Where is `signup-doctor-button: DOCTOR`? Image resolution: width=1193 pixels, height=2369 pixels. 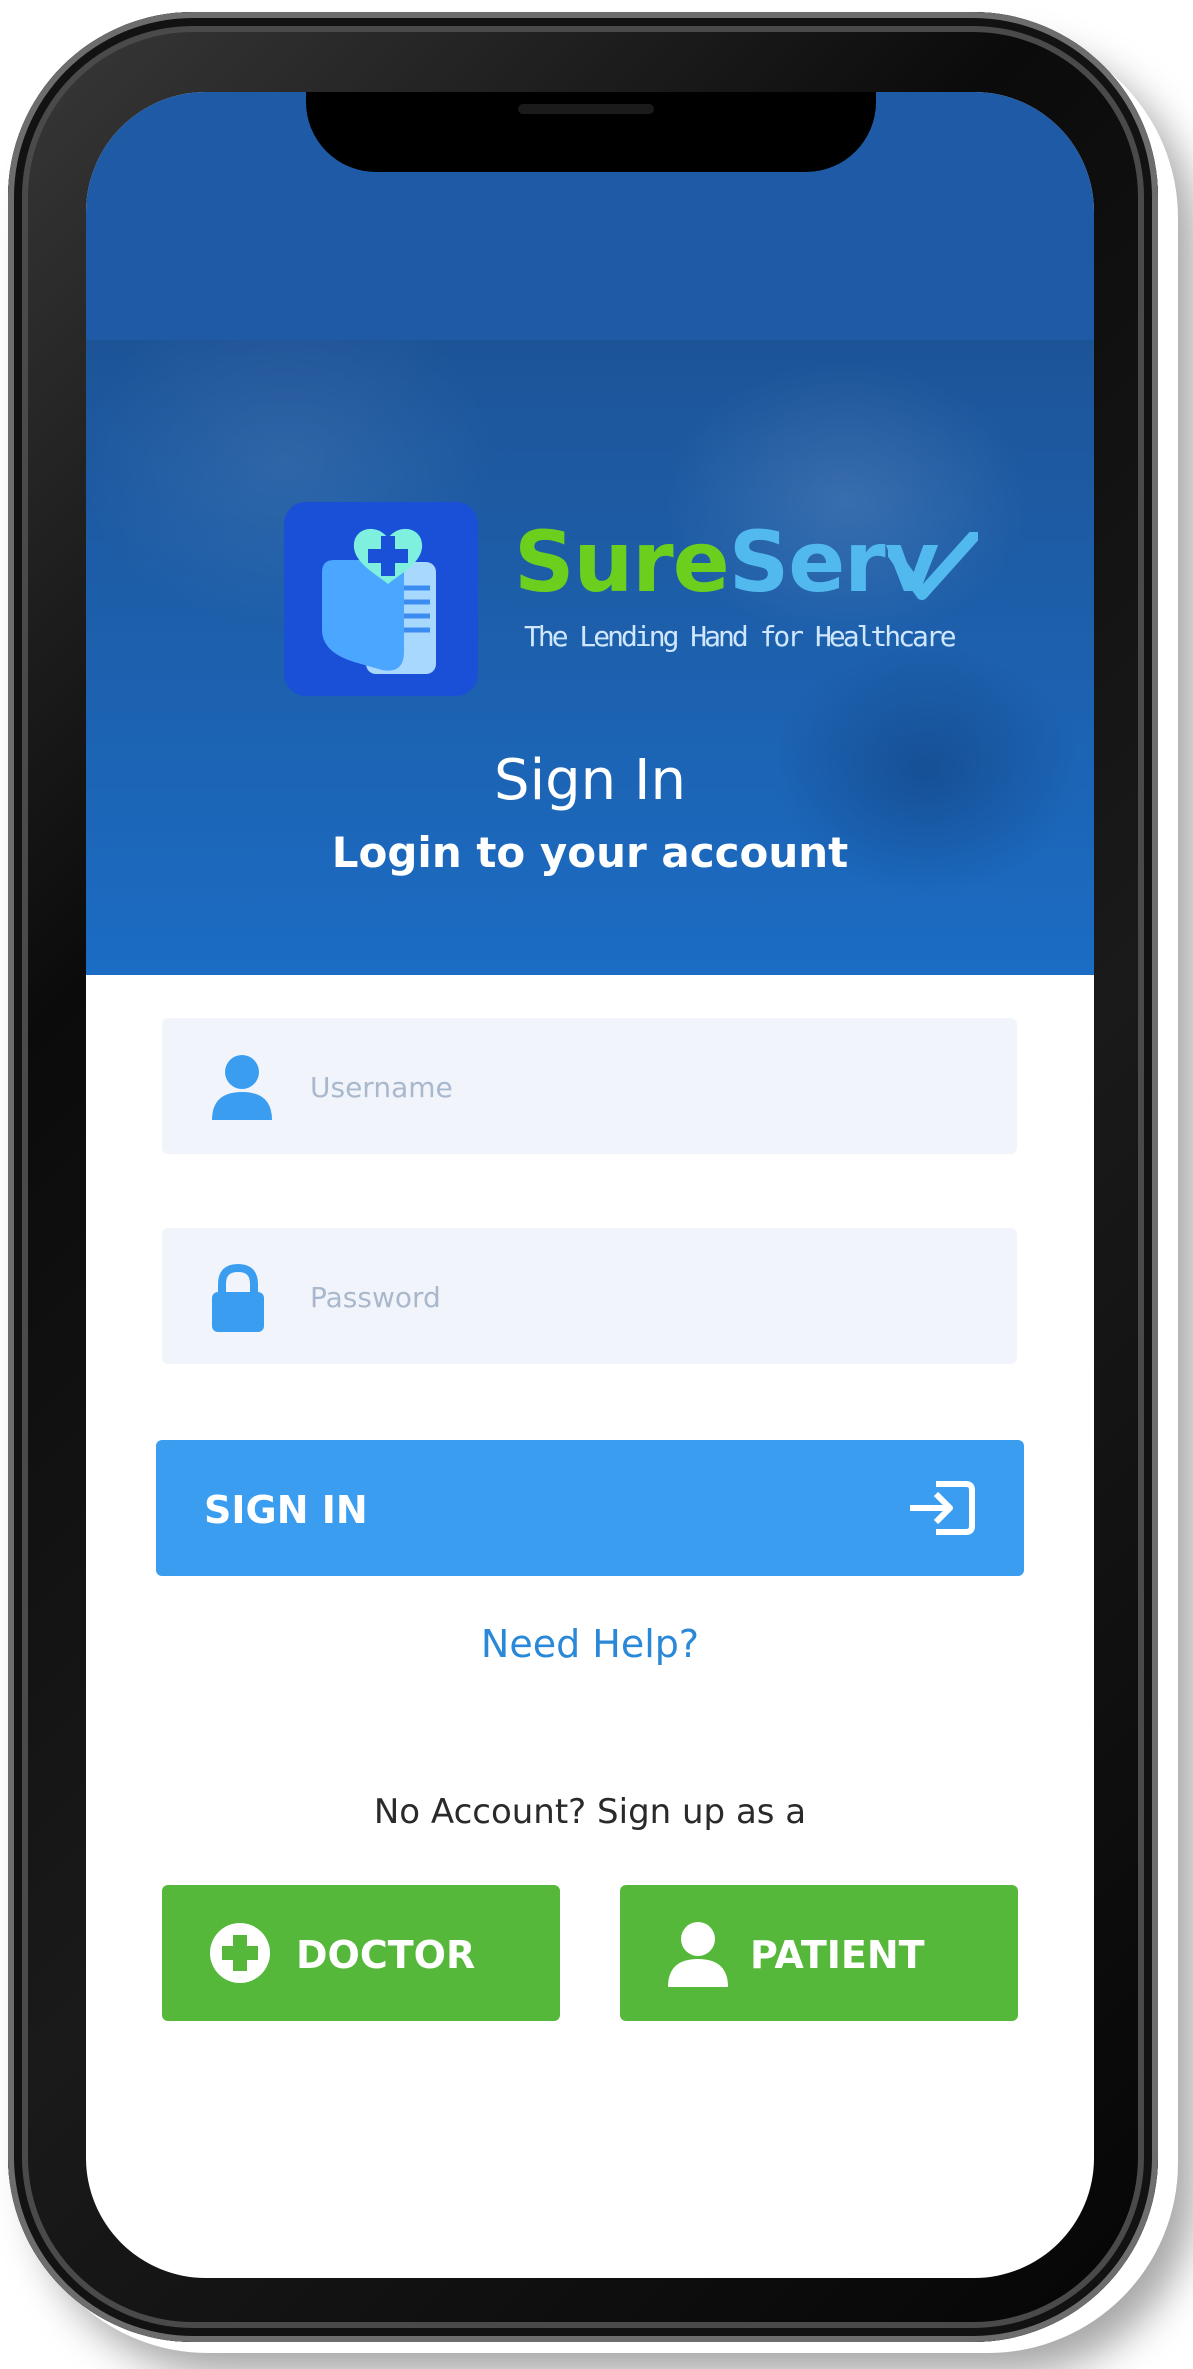 signup-doctor-button: DOCTOR is located at coordinates (361, 1953).